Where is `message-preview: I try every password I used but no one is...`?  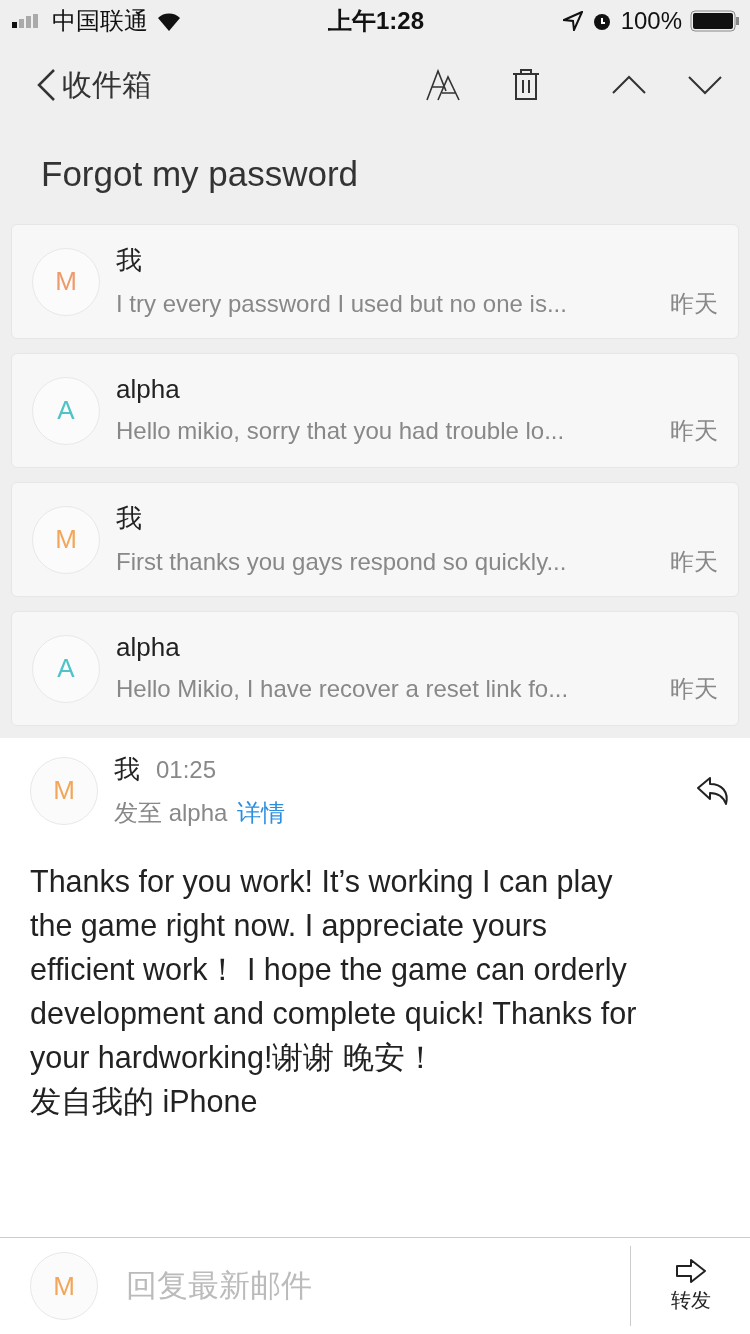
message-preview: I try every password I used but no one is... is located at coordinates (341, 304).